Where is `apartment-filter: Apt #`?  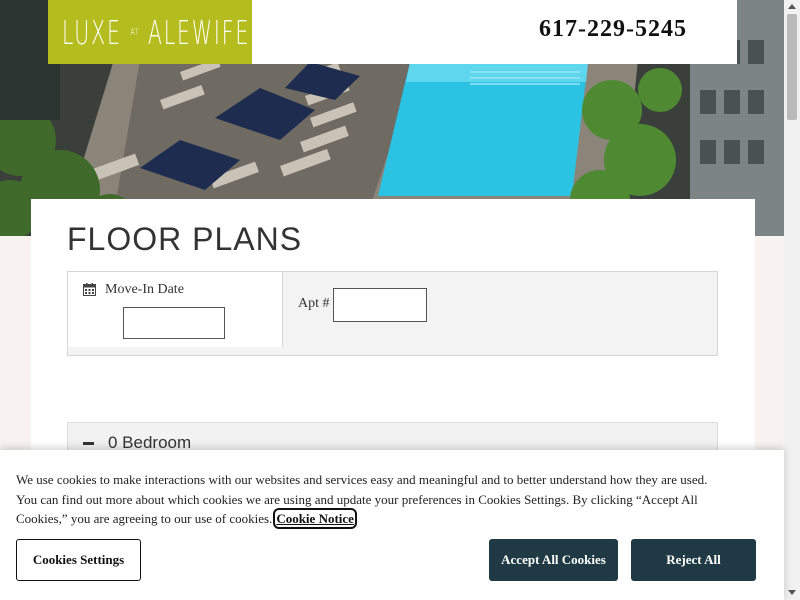
apartment-filter: Apt # is located at coordinates (500, 313).